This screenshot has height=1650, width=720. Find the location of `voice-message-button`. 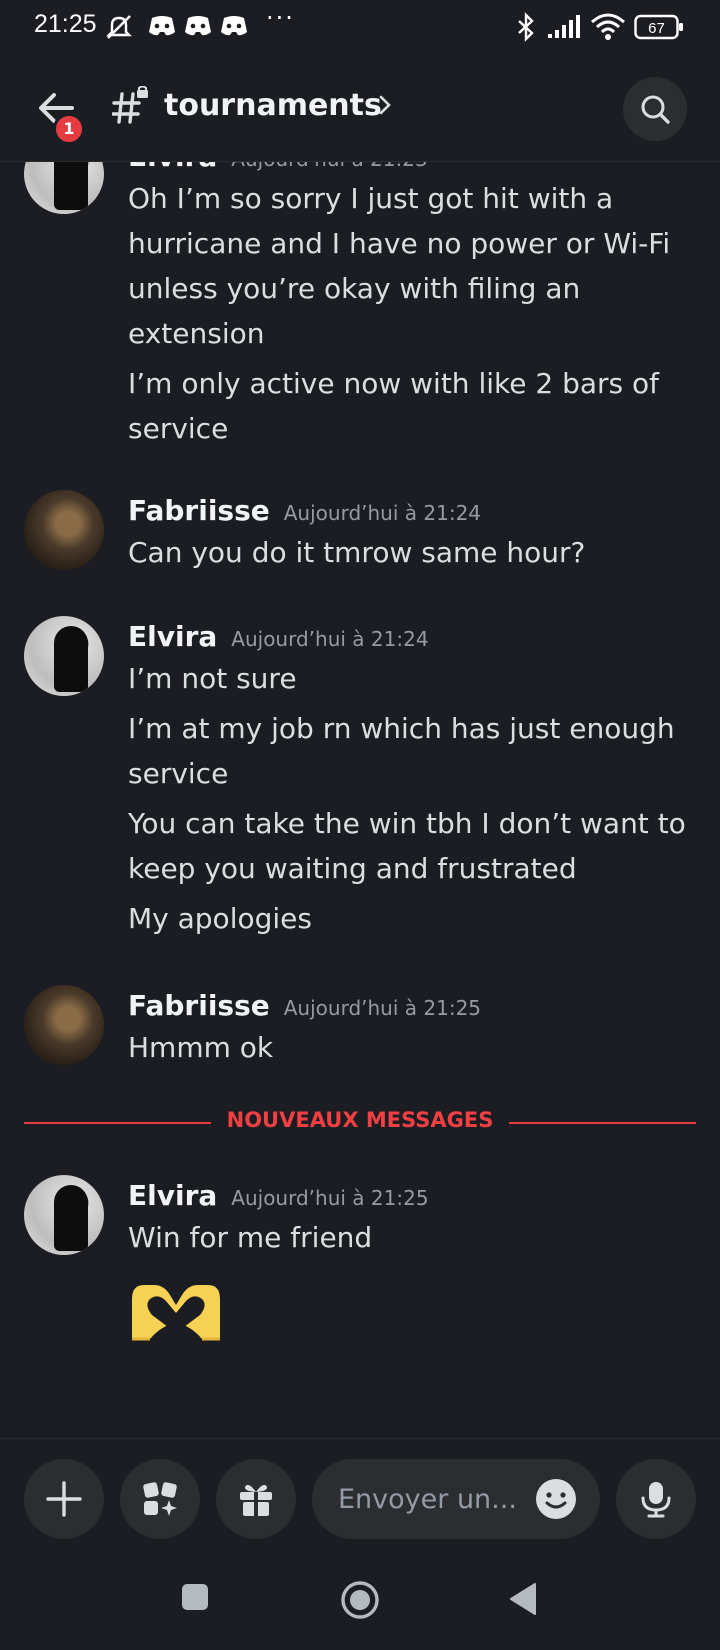

voice-message-button is located at coordinates (656, 1499).